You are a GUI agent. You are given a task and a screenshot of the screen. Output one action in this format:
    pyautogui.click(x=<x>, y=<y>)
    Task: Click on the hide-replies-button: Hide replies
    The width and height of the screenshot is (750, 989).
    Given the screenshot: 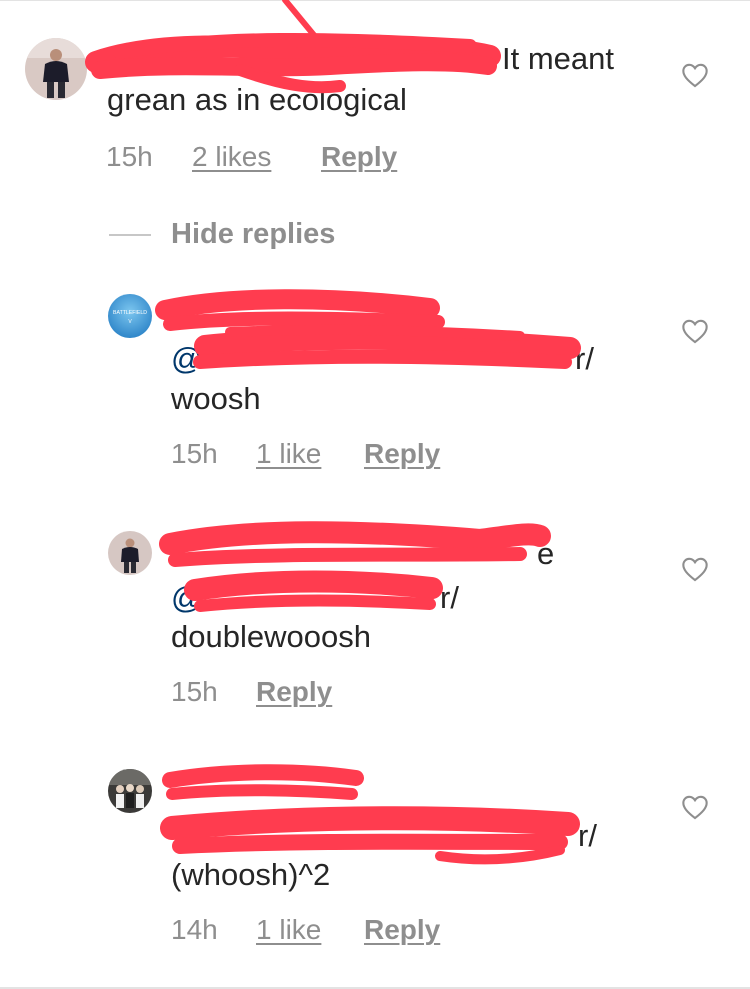 What is the action you would take?
    pyautogui.click(x=253, y=234)
    